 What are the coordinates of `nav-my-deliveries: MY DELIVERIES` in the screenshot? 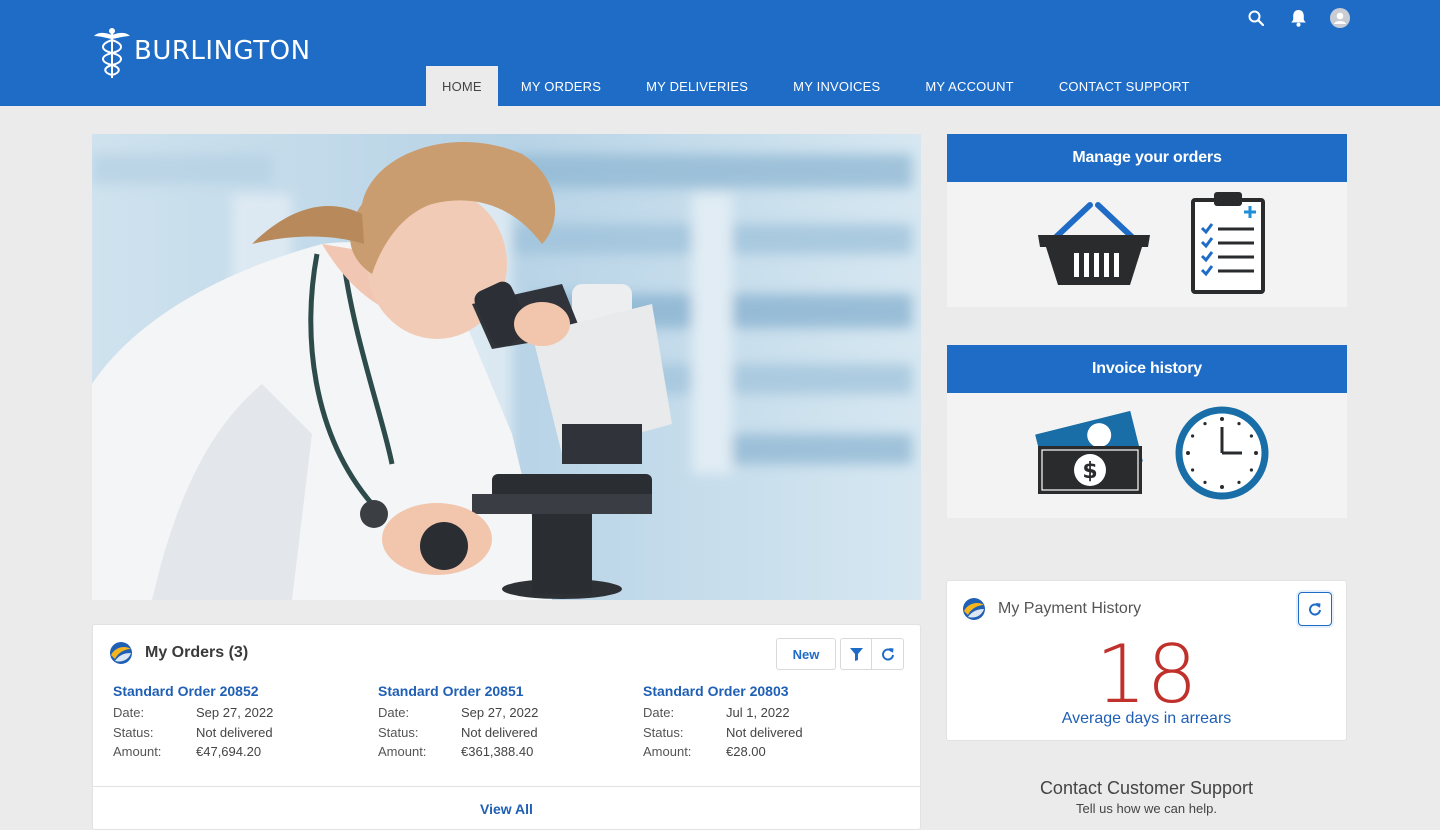 It's located at (697, 86).